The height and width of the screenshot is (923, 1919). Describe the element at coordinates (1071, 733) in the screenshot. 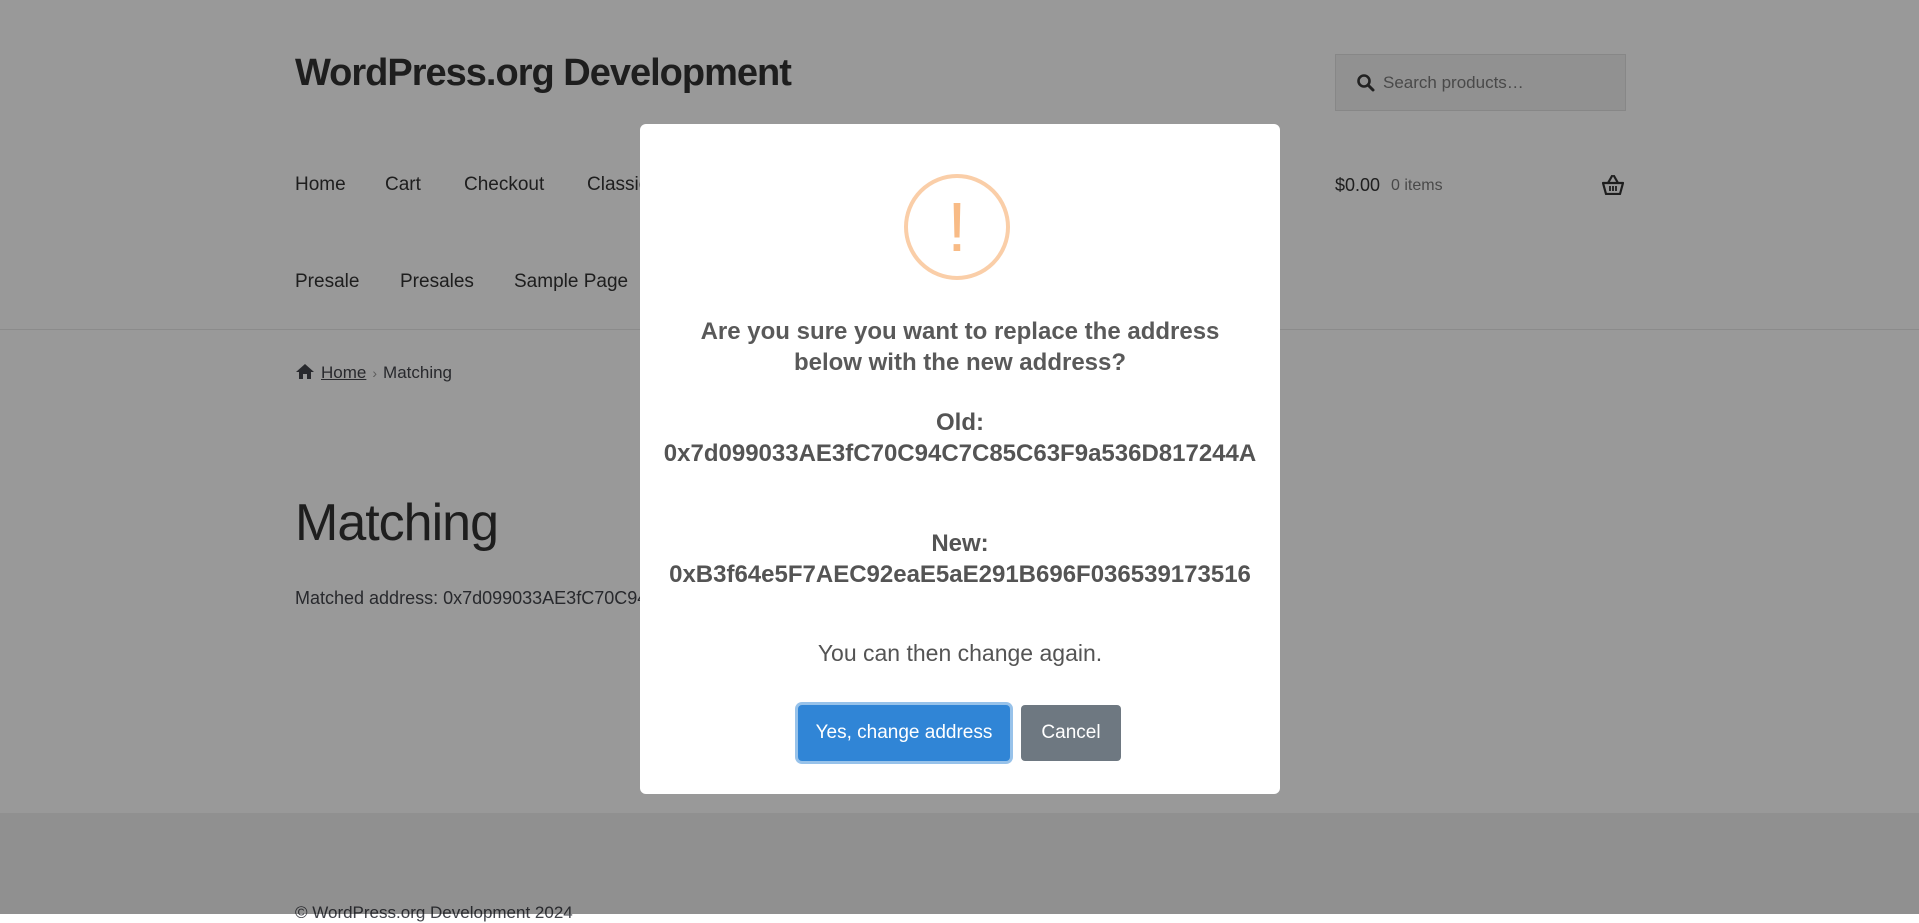

I see `cancel-button: Cancel` at that location.